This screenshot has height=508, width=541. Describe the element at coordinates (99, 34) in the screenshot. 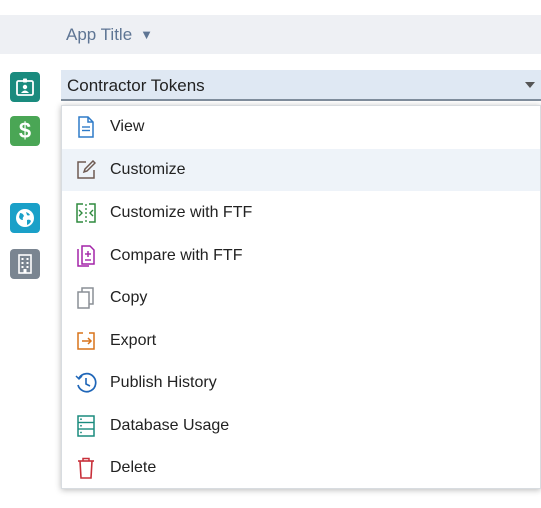

I see `app-title-label: App Title` at that location.